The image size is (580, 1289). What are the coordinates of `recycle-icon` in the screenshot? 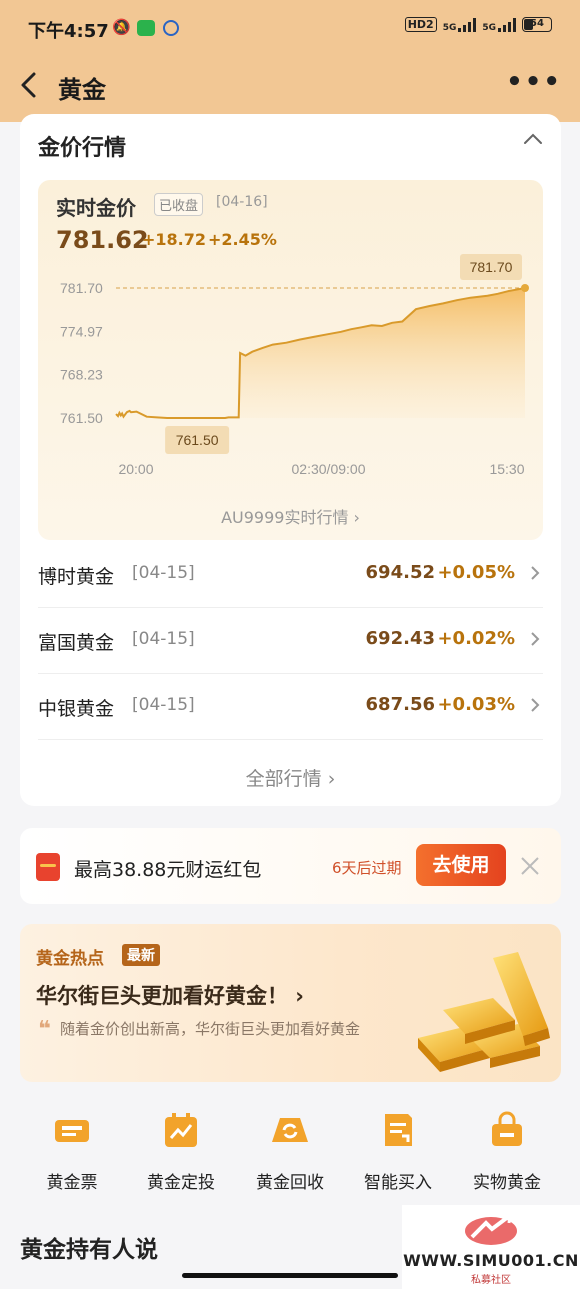 It's located at (290, 1130).